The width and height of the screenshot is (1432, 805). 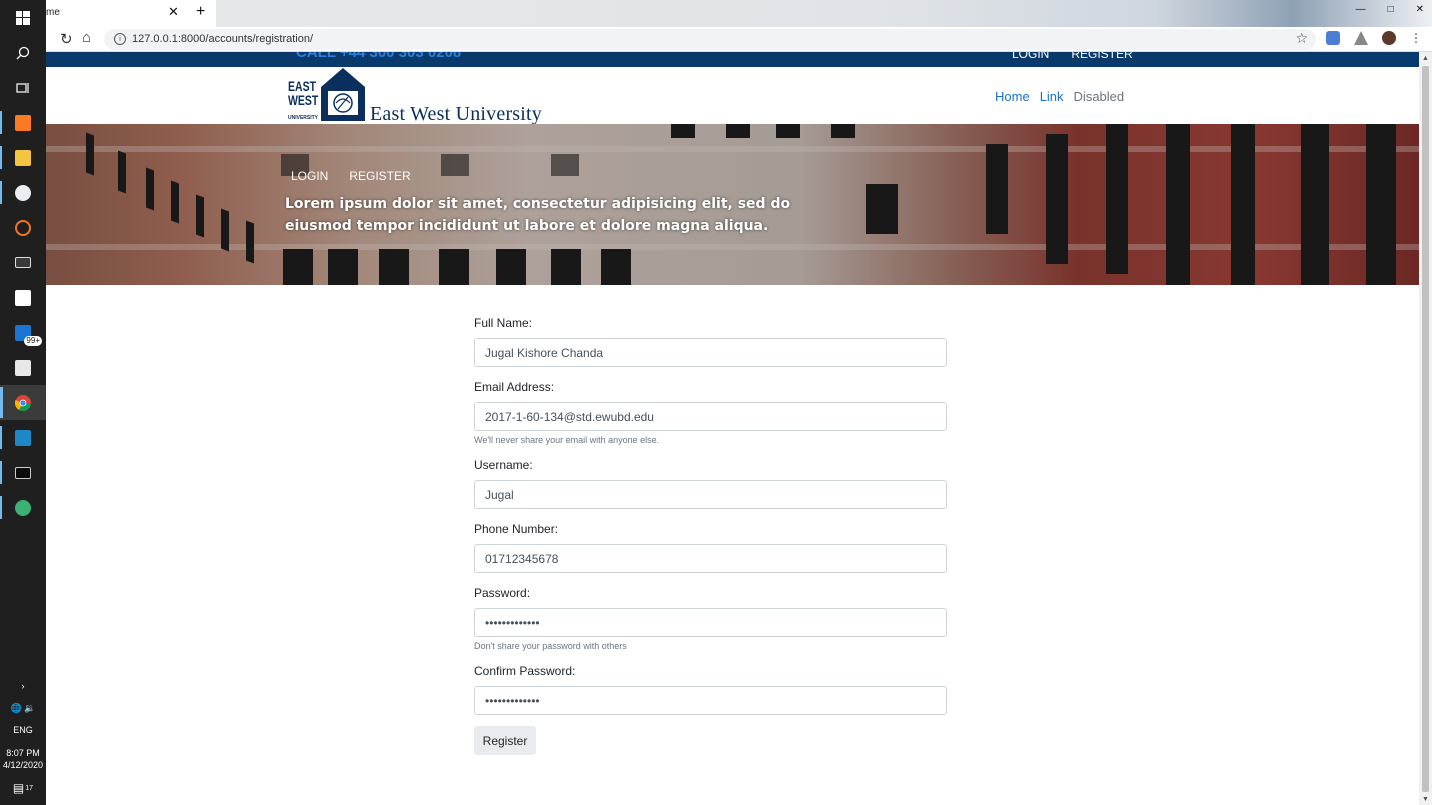 What do you see at coordinates (23, 437) in the screenshot?
I see `taskbar-vscode` at bounding box center [23, 437].